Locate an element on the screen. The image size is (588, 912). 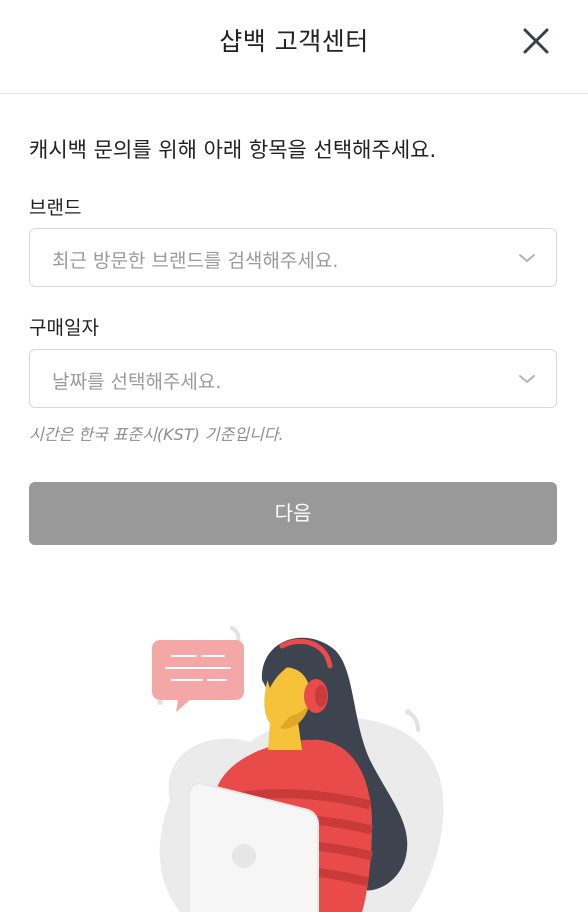
close-button is located at coordinates (536, 42).